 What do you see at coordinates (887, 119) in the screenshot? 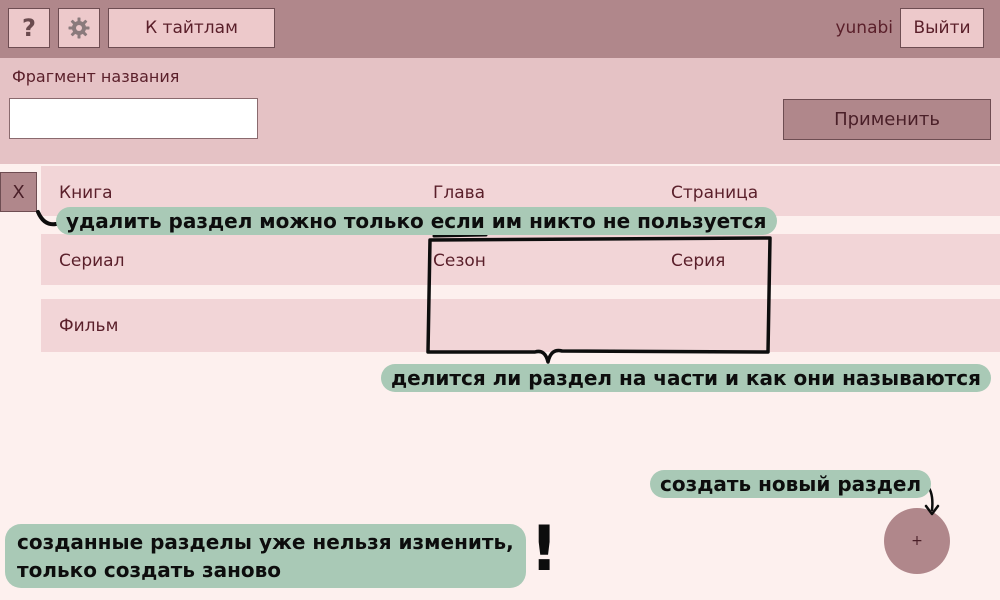
I see `apply-button: Применить` at bounding box center [887, 119].